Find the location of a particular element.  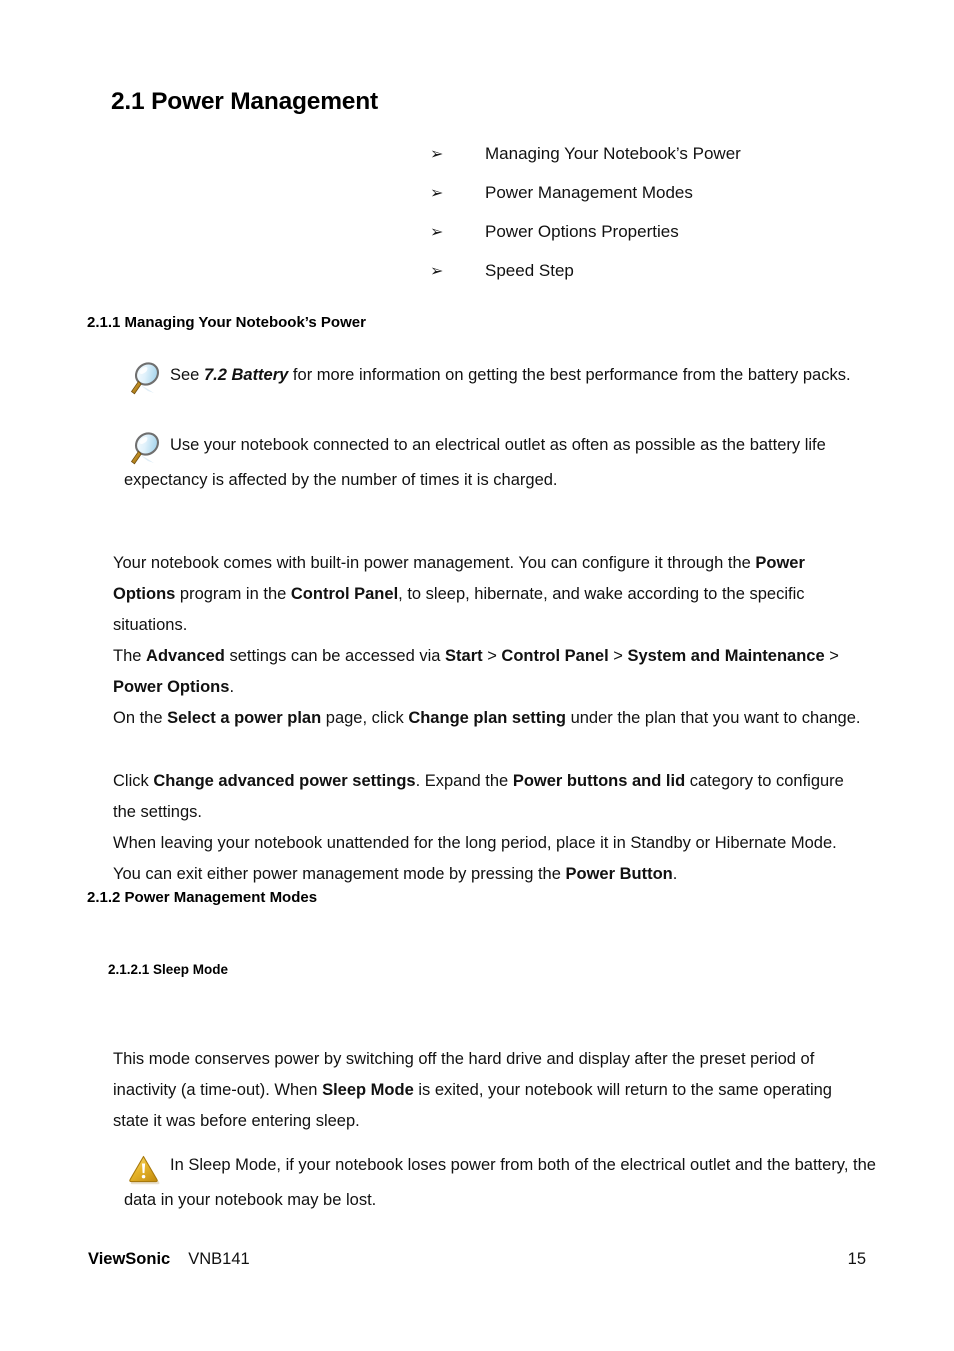

text-run: program in the is located at coordinates (233, 593).